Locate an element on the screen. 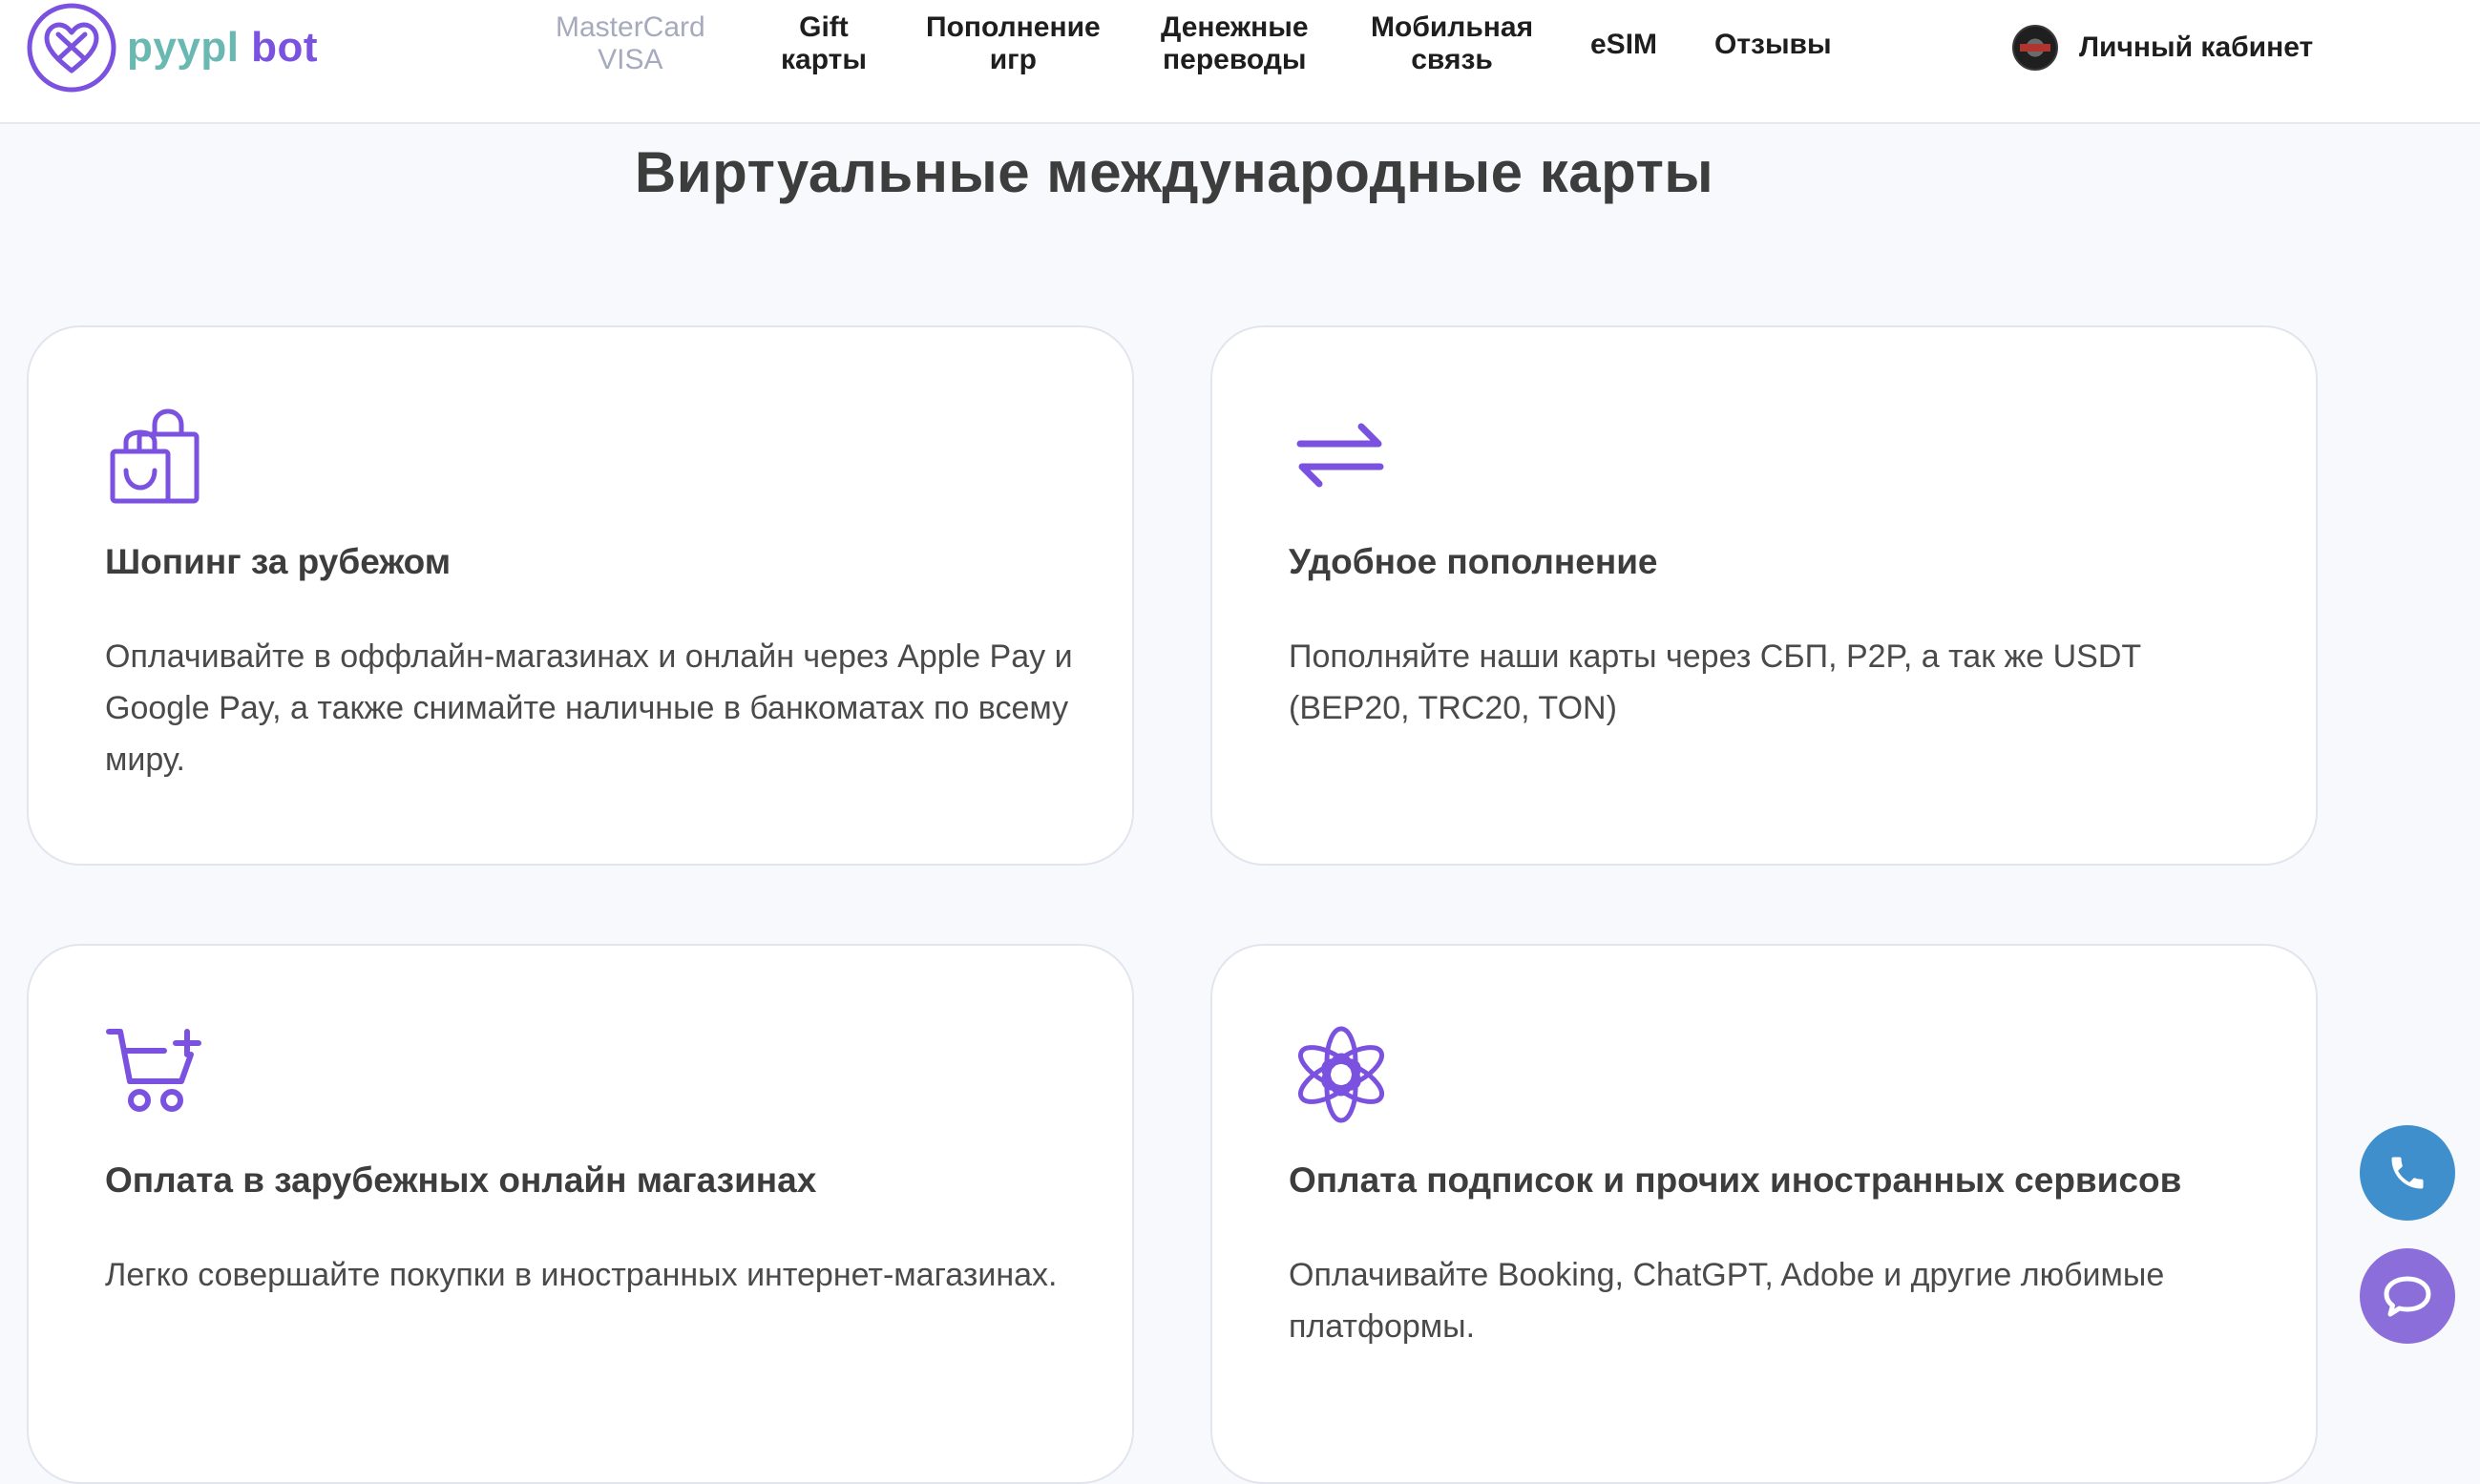  nav-mastercard-line2: VISA is located at coordinates (631, 59).